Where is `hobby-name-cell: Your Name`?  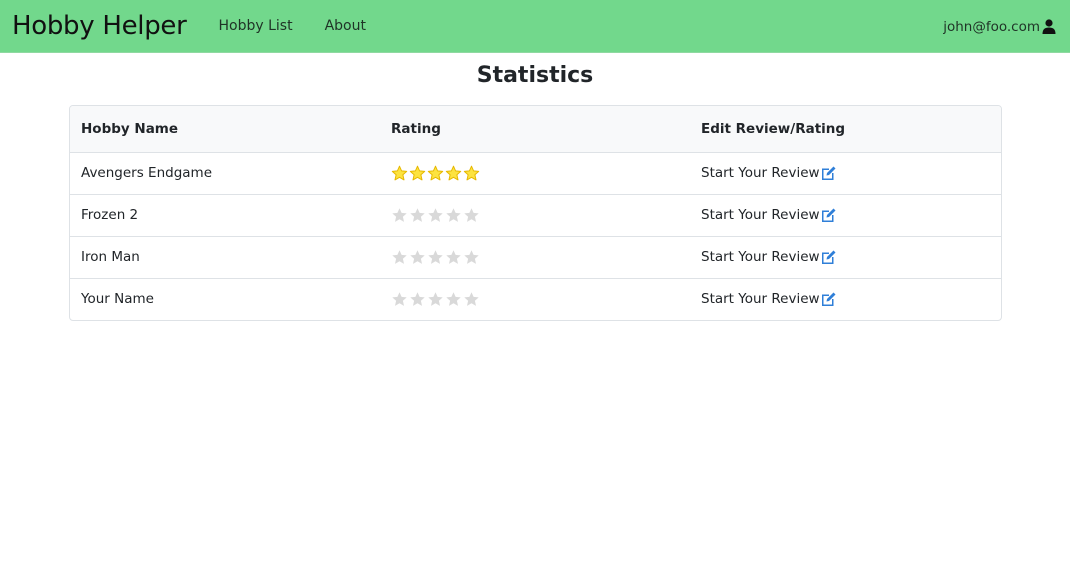 hobby-name-cell: Your Name is located at coordinates (117, 299).